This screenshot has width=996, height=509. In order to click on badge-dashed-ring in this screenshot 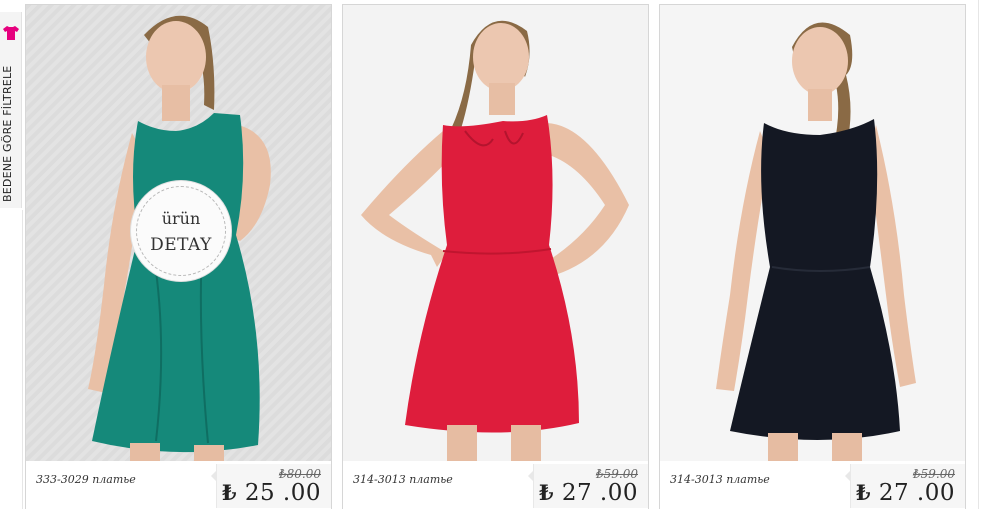, I will do `click(181, 231)`.